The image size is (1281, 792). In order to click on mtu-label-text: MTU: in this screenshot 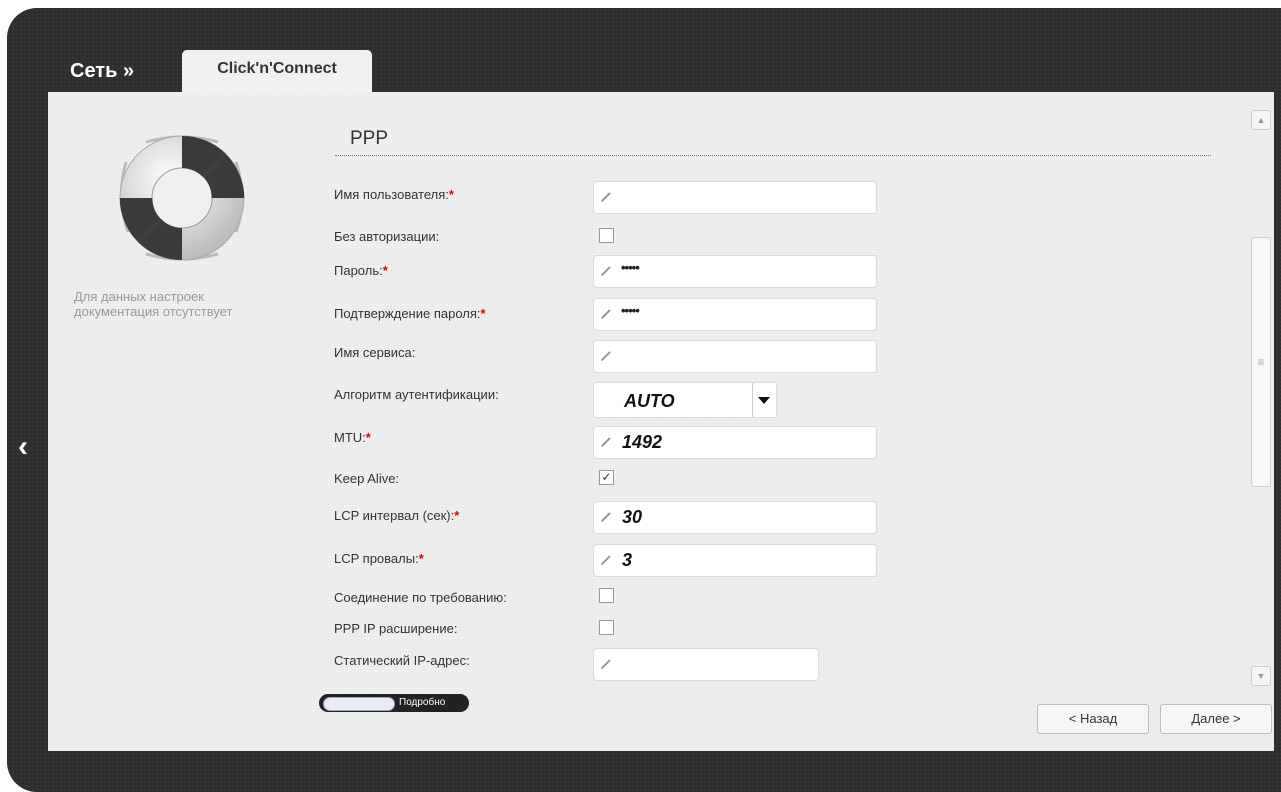, I will do `click(350, 437)`.